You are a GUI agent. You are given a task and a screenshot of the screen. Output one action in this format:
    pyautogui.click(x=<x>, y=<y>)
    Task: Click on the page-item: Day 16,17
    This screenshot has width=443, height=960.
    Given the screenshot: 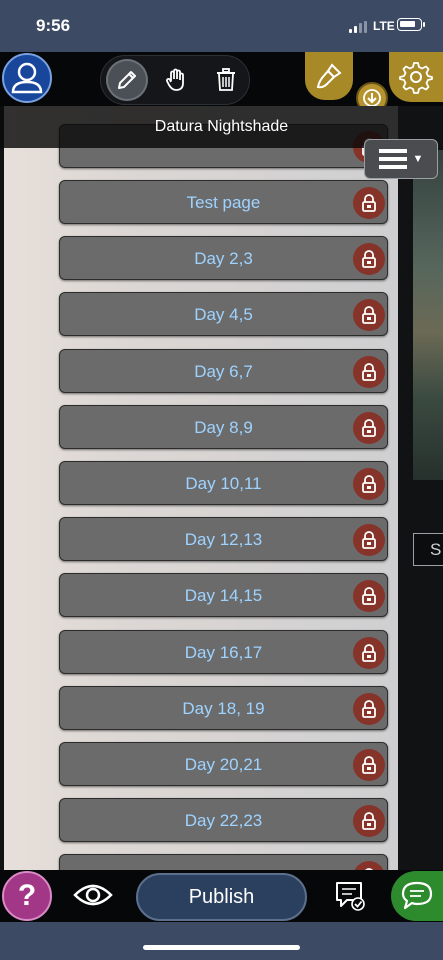 What is the action you would take?
    pyautogui.click(x=223, y=651)
    